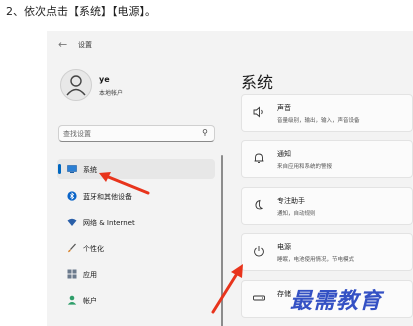 This screenshot has height=326, width=413. Describe the element at coordinates (296, 214) in the screenshot. I see `card-subtitle: 通知，自动规则` at that location.